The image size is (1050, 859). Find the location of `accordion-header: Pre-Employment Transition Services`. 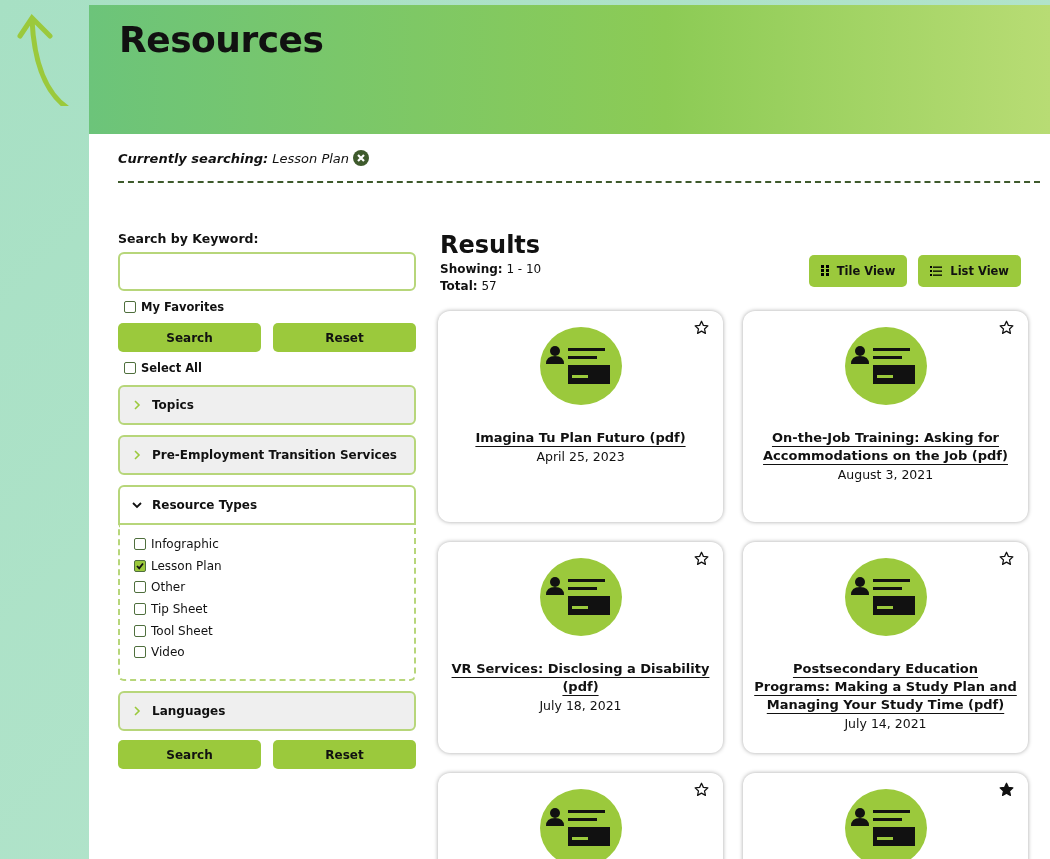

accordion-header: Pre-Employment Transition Services is located at coordinates (267, 455).